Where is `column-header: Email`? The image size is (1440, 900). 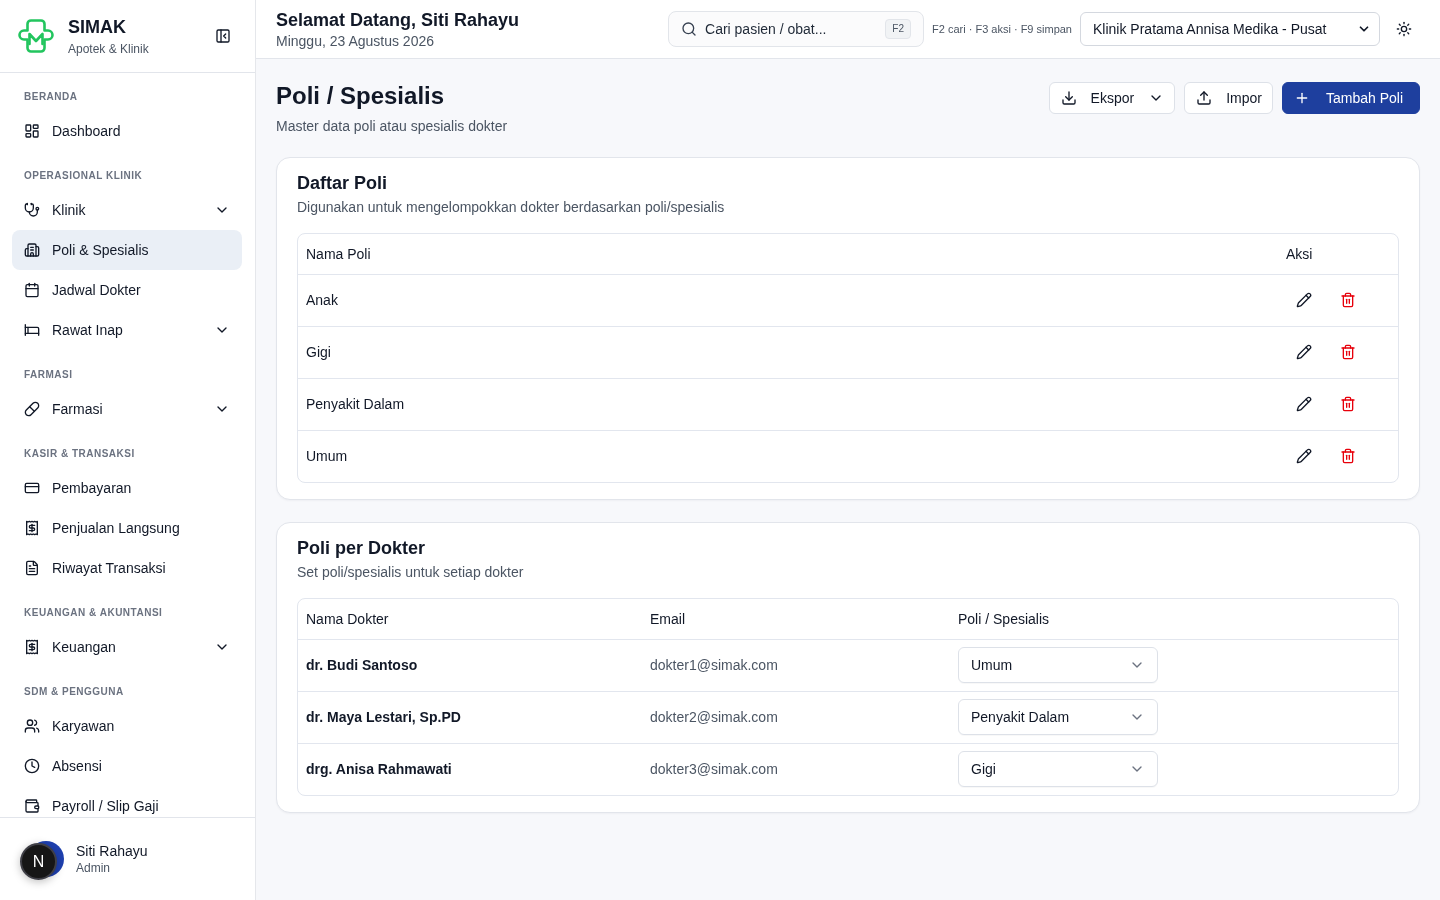 column-header: Email is located at coordinates (667, 618).